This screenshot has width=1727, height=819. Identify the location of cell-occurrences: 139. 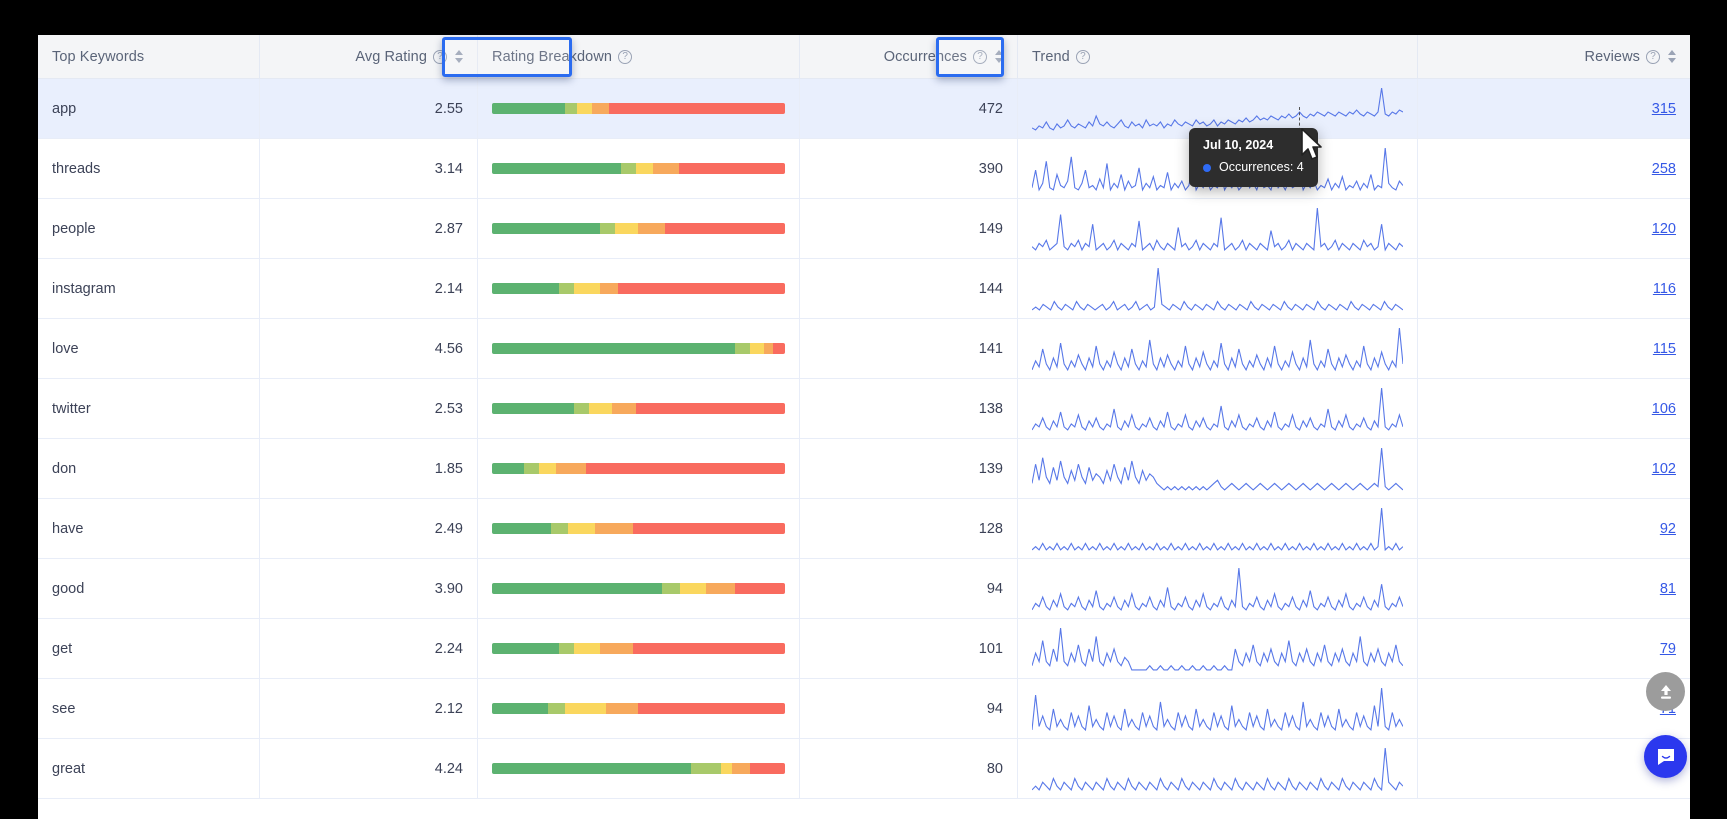
(909, 468).